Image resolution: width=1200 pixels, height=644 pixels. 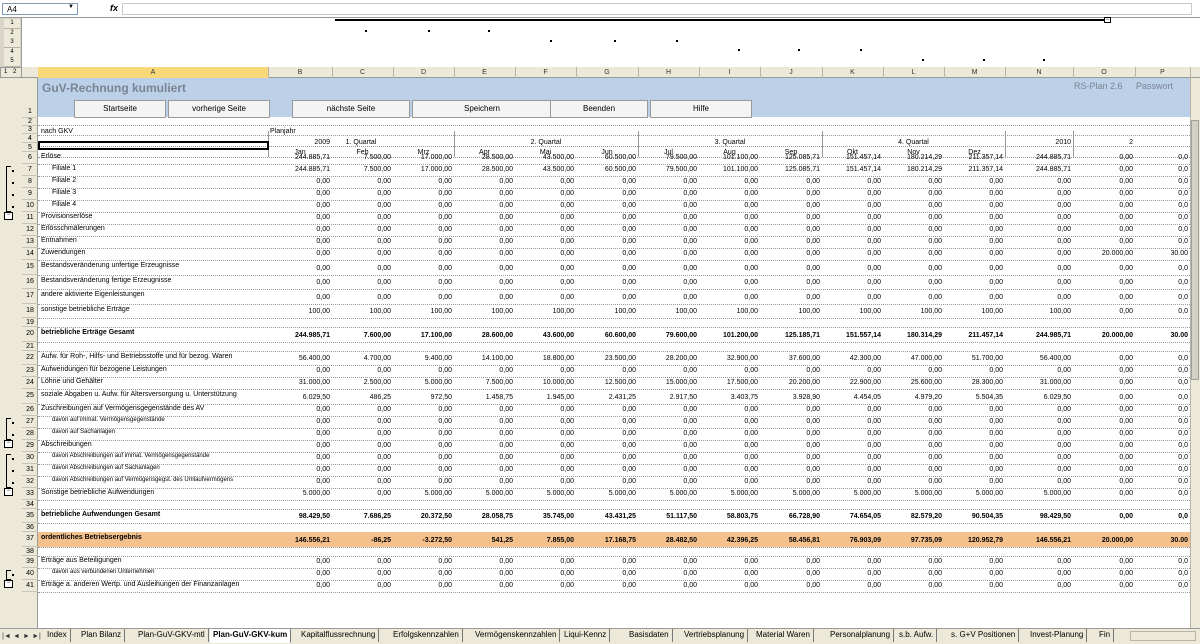 I want to click on sheet-tab-fin: Fin, so click(x=1105, y=635).